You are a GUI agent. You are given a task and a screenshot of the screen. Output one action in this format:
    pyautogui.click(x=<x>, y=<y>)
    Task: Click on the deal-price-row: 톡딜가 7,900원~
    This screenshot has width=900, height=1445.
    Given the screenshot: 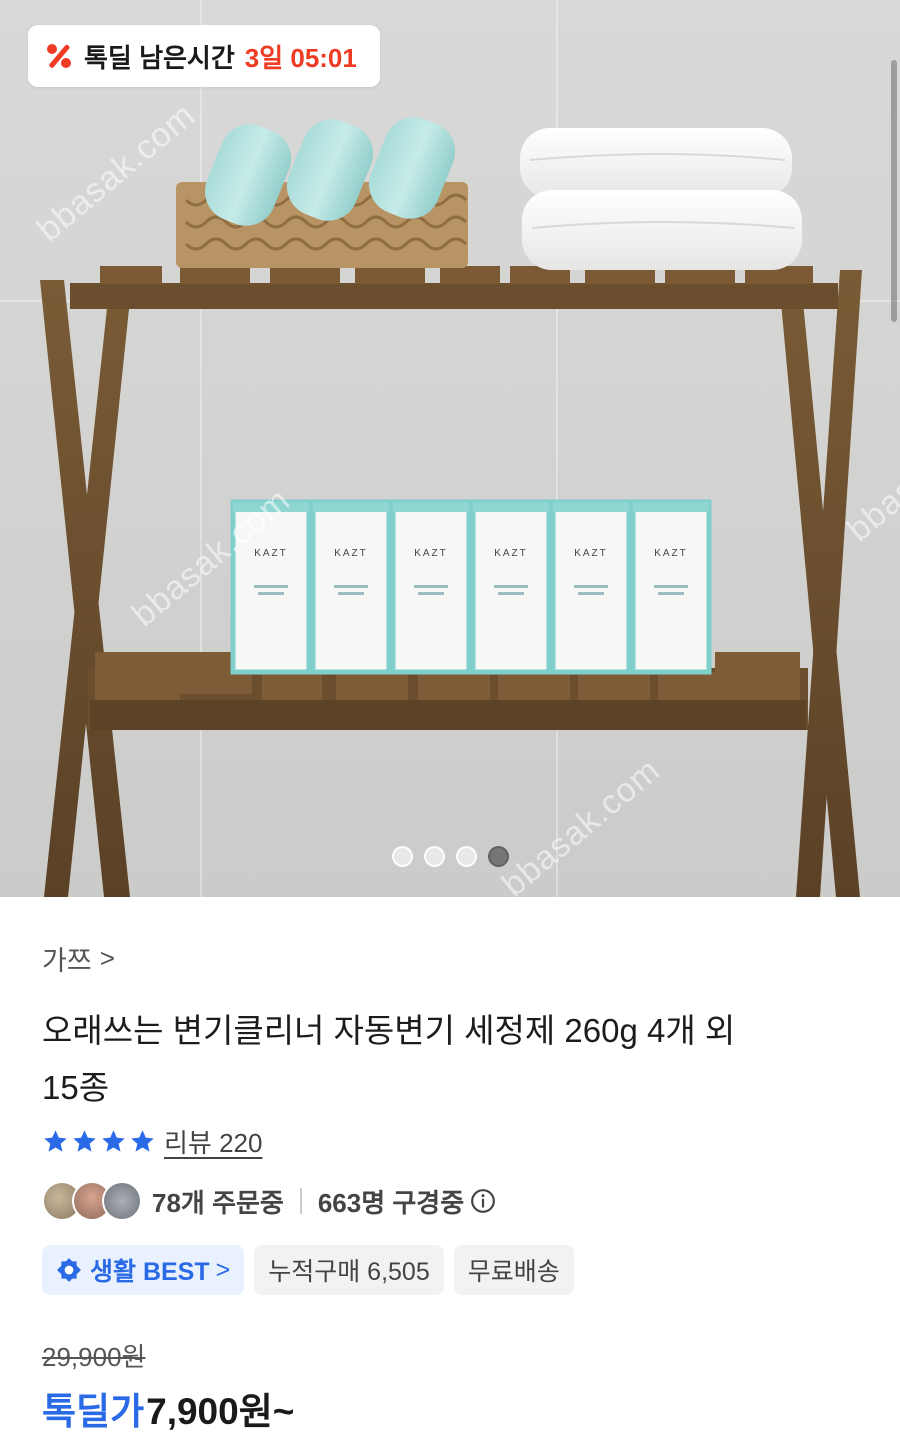 What is the action you would take?
    pyautogui.click(x=168, y=1408)
    